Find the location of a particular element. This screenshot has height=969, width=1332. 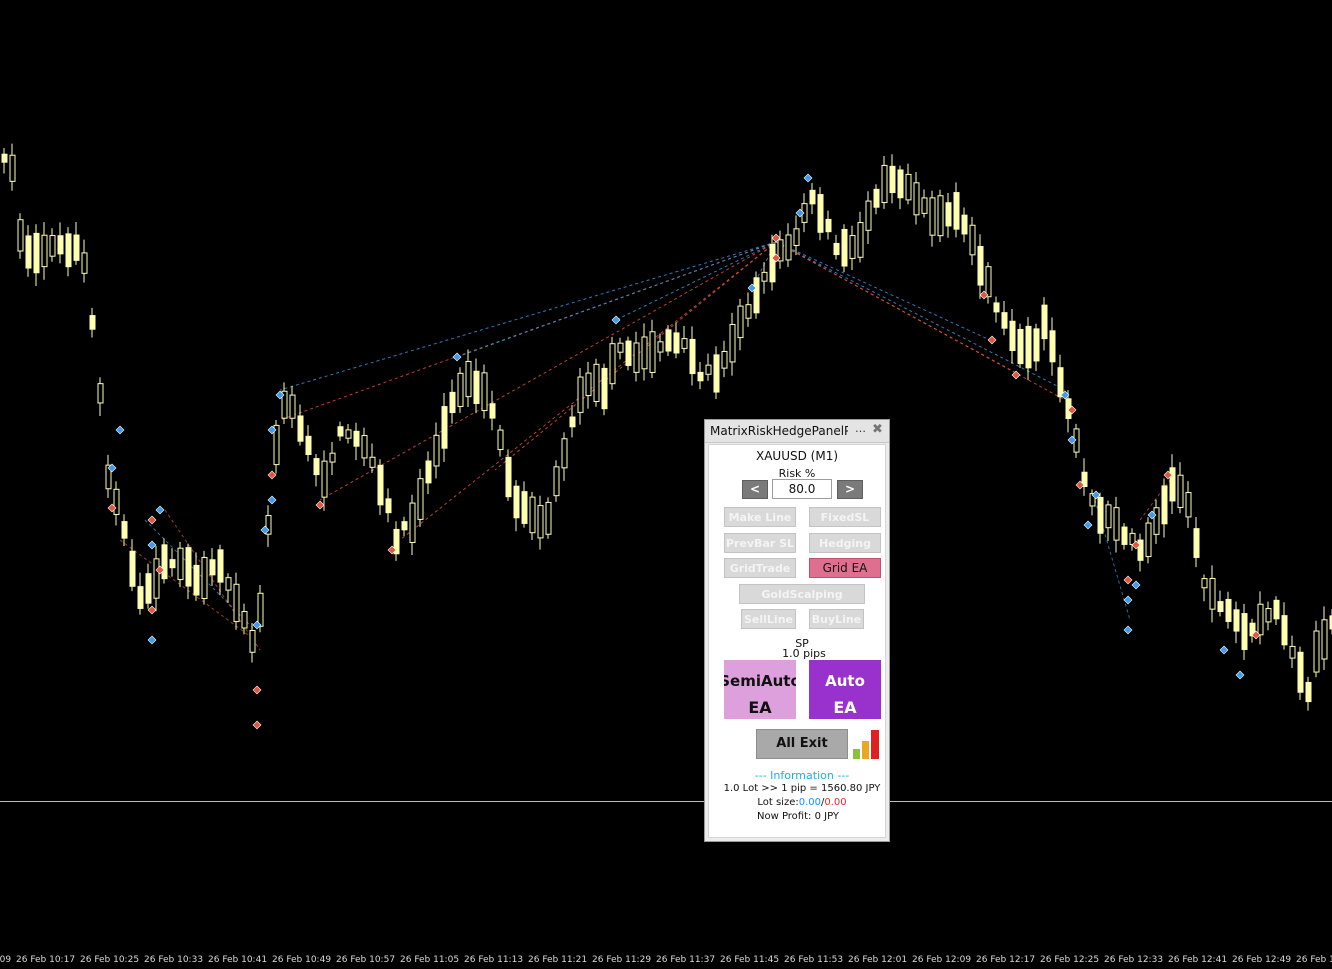

time-tick-label: 26 Feb 12:33 is located at coordinates (1134, 960).